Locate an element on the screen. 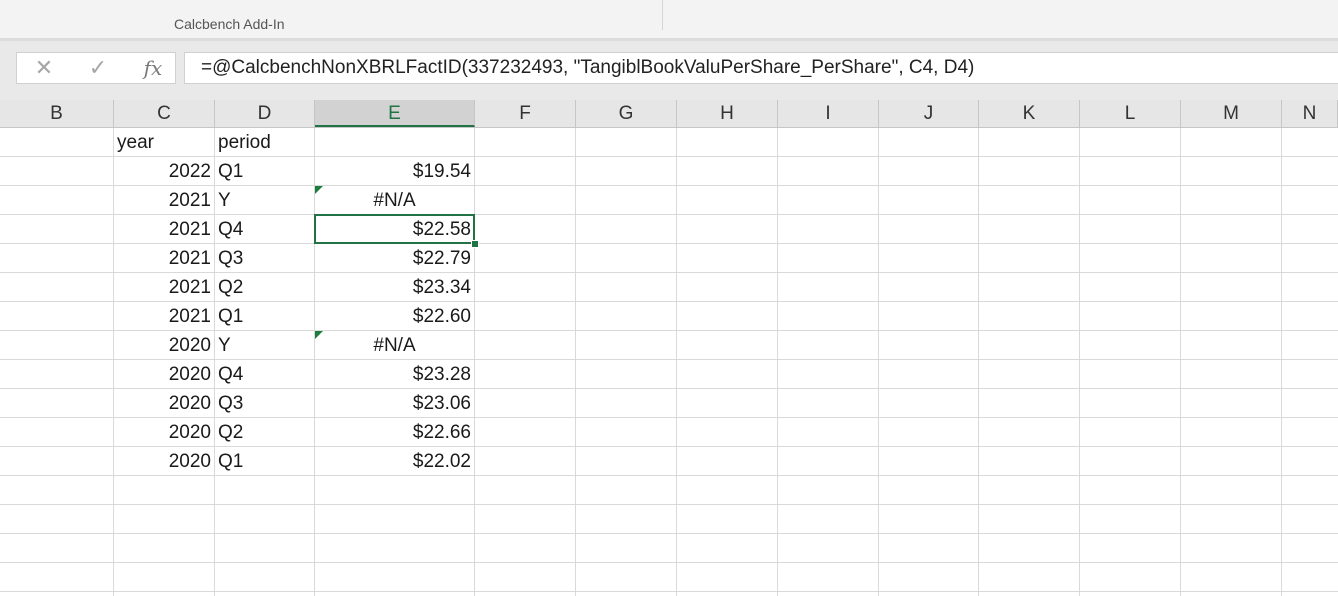  year-cell: 2022 is located at coordinates (164, 171).